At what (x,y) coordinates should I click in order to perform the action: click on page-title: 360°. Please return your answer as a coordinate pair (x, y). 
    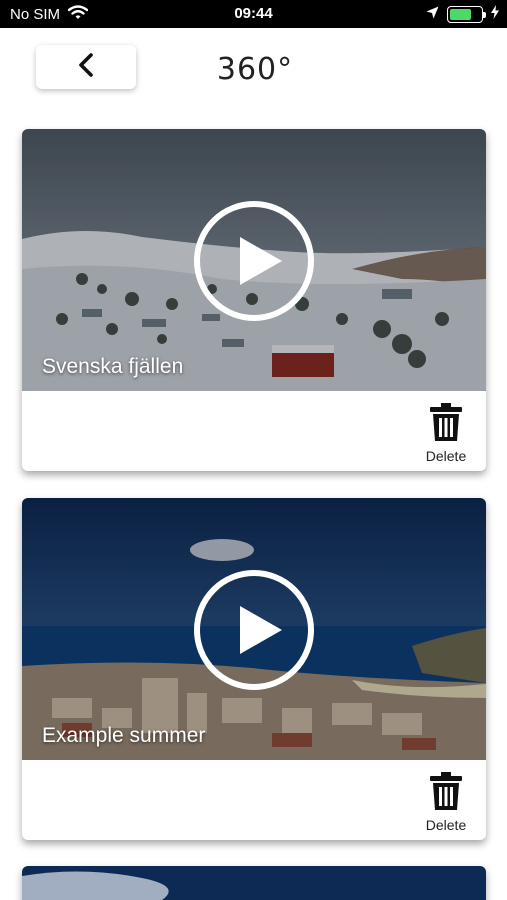
    Looking at the image, I should click on (255, 69).